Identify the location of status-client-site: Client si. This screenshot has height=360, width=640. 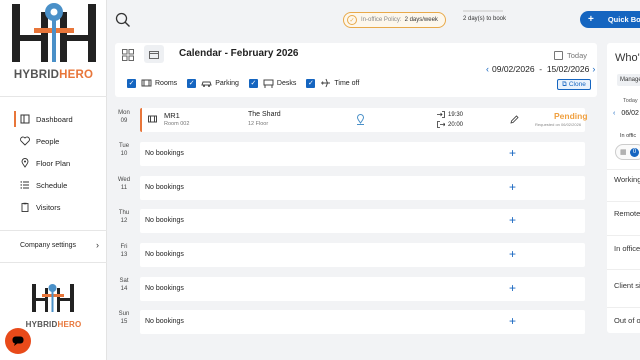
(627, 285).